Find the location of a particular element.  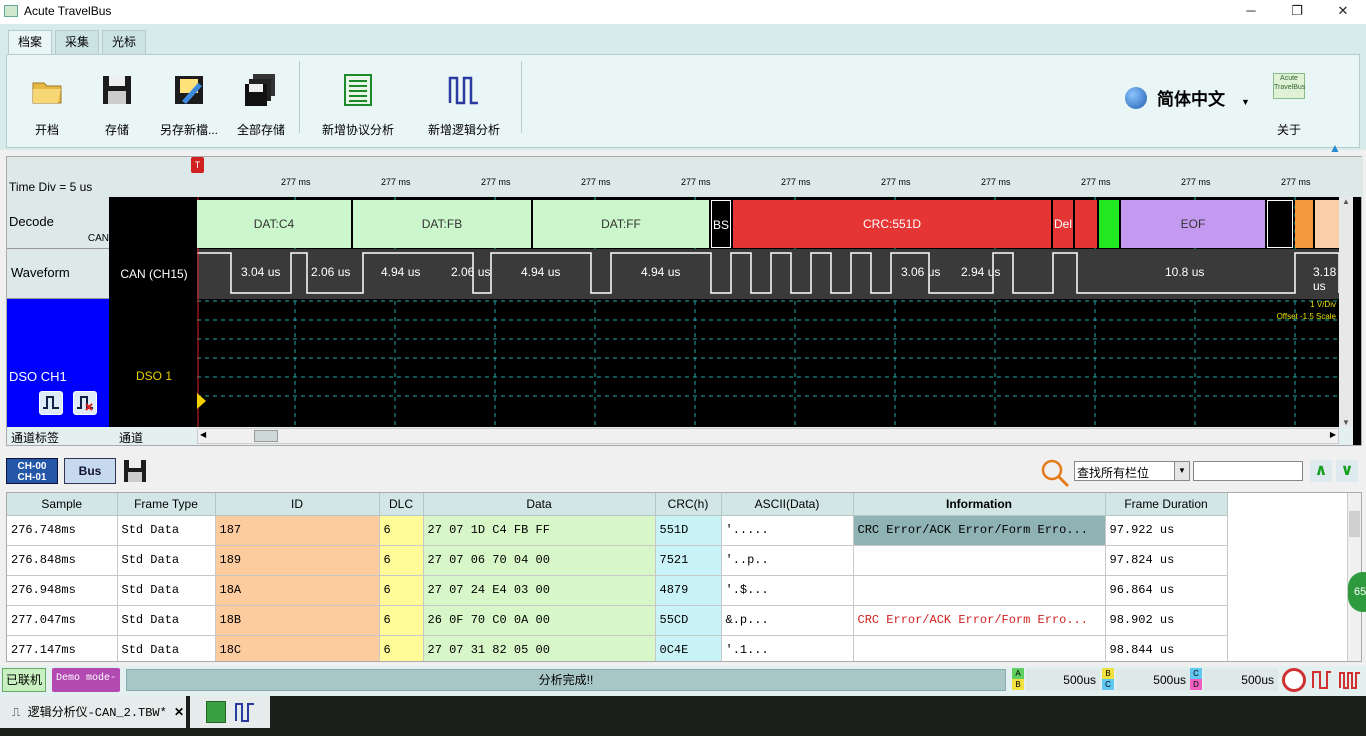

scroll-down-icon: ▼ is located at coordinates (1346, 422).